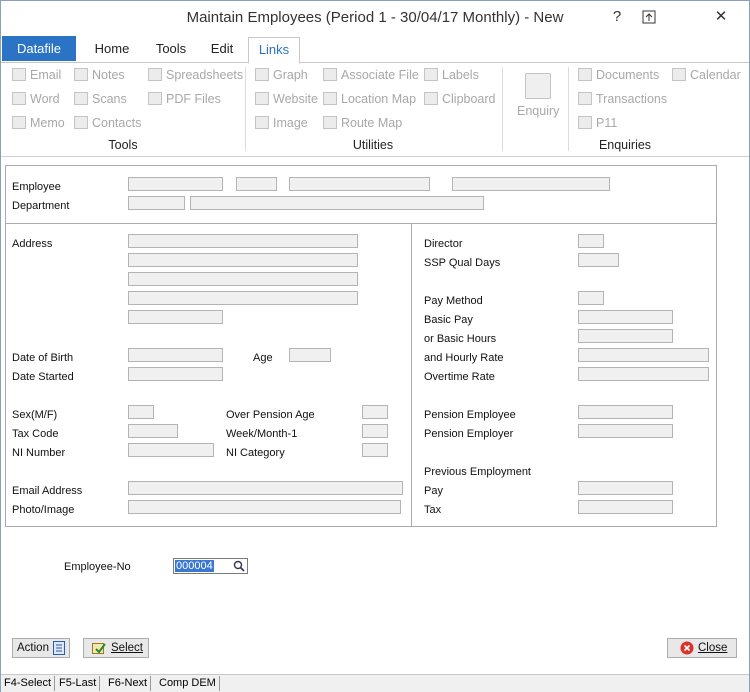 This screenshot has width=750, height=692. I want to click on tab-edit: Edit, so click(222, 49).